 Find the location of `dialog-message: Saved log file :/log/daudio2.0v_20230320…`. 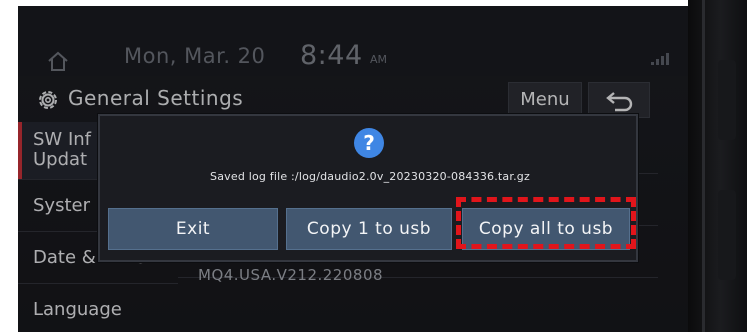

dialog-message: Saved log file :/log/daudio2.0v_20230320… is located at coordinates (370, 176).